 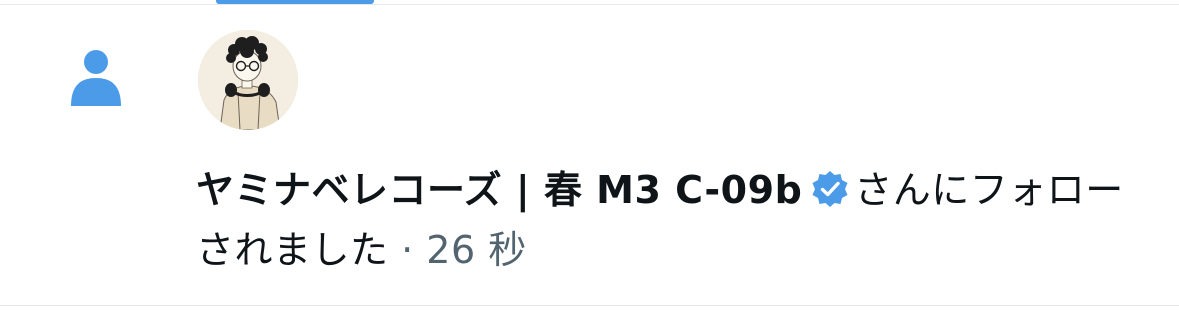 What do you see at coordinates (96, 78) in the screenshot?
I see `person-icon` at bounding box center [96, 78].